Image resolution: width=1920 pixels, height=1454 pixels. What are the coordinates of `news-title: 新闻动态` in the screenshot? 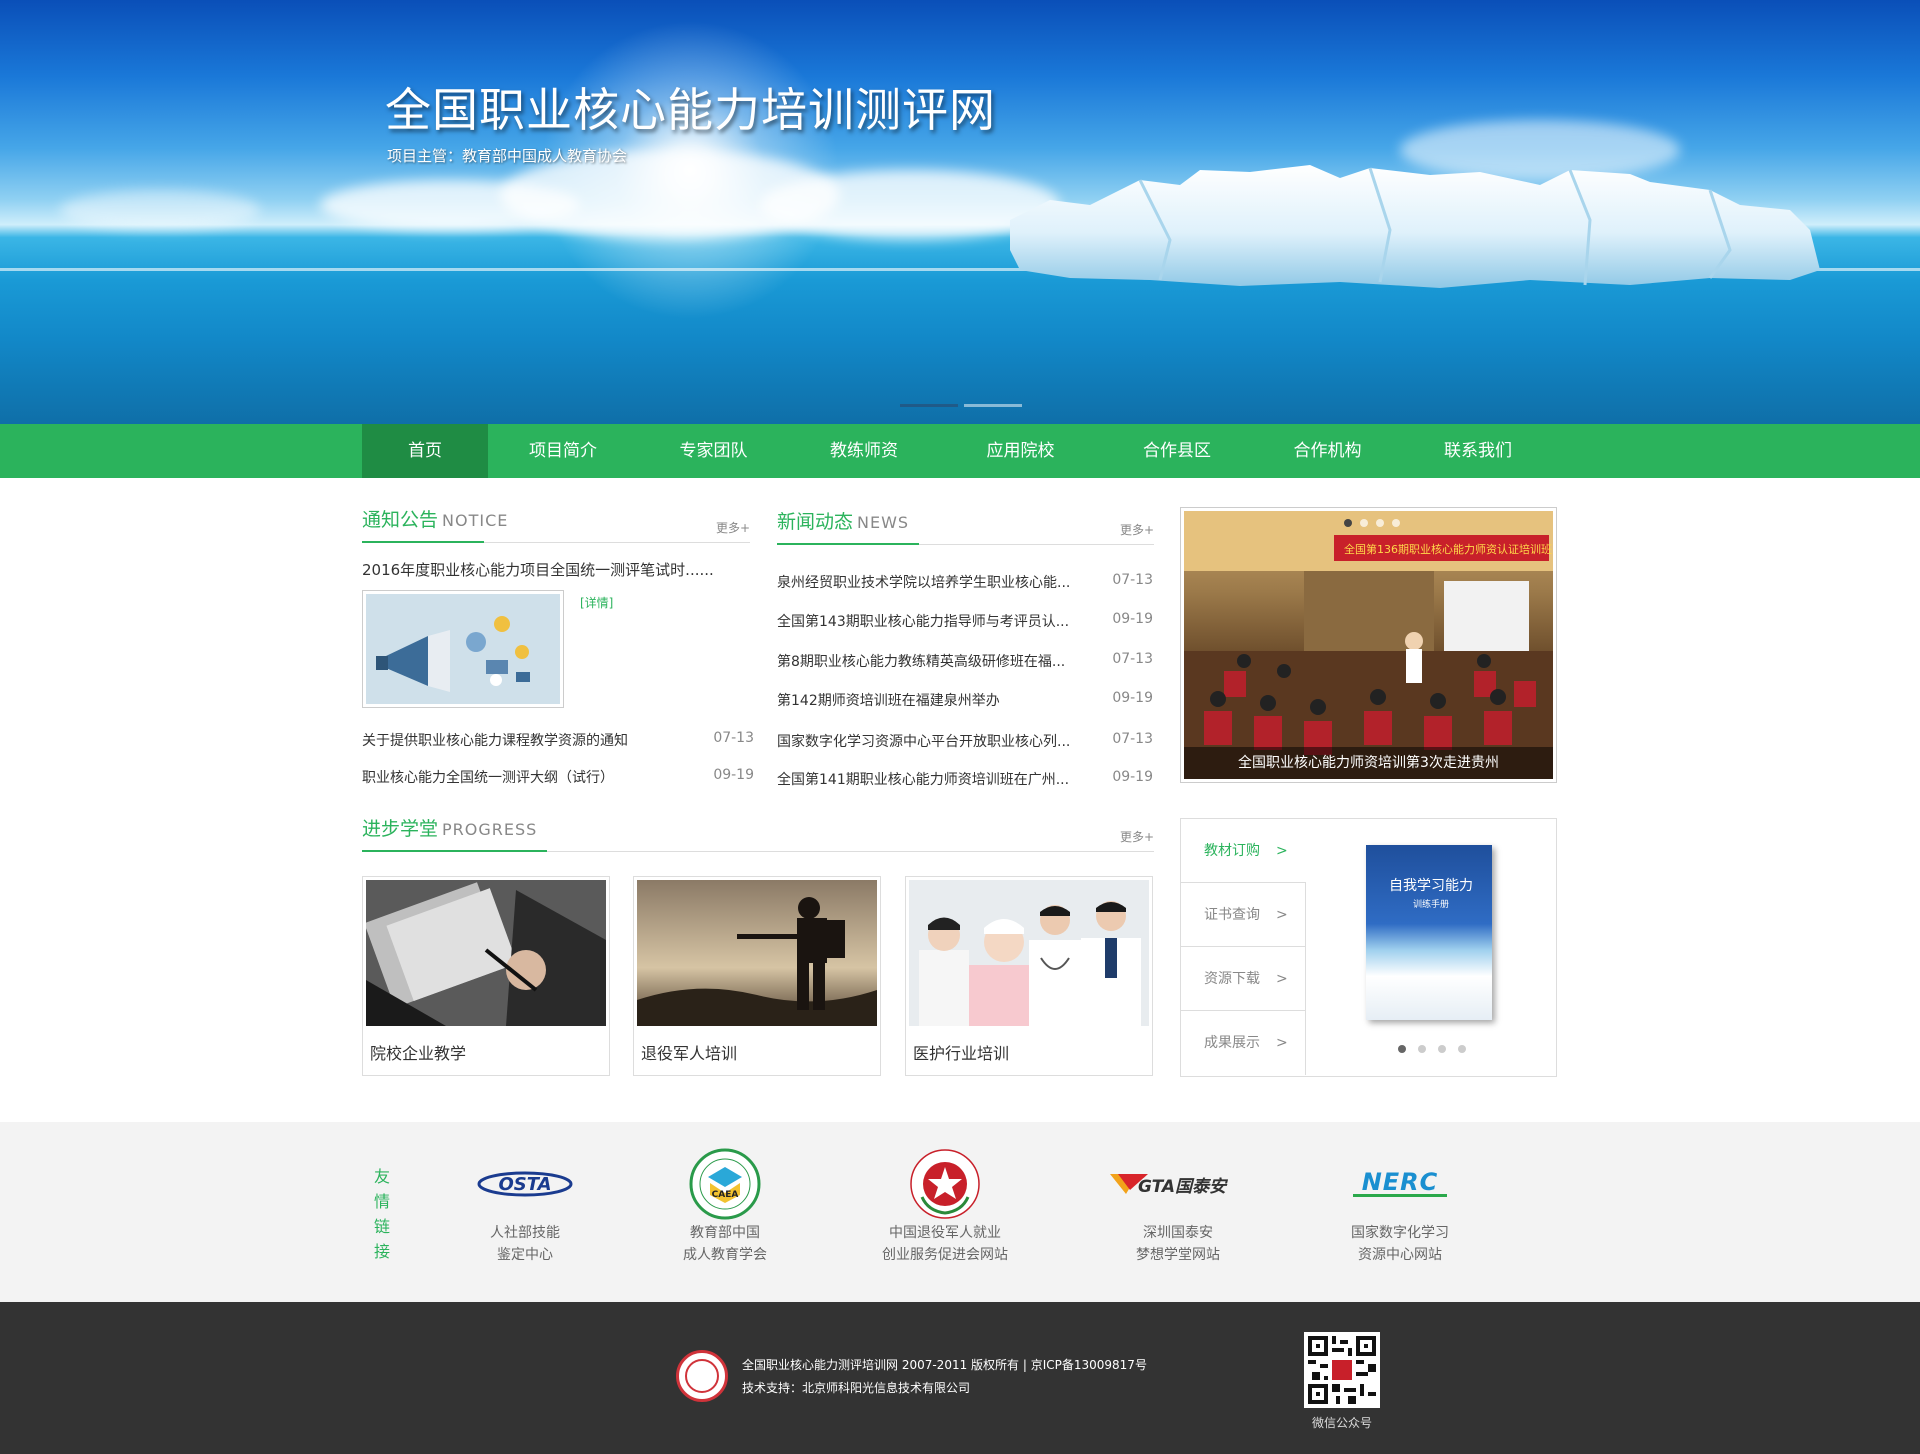 It's located at (815, 522).